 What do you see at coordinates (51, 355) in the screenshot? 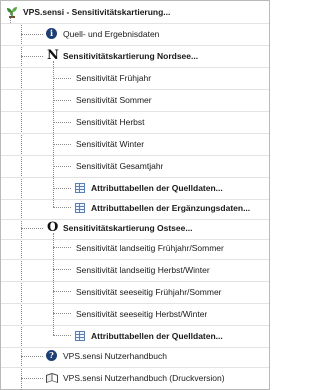
I see `help-icon: ?` at bounding box center [51, 355].